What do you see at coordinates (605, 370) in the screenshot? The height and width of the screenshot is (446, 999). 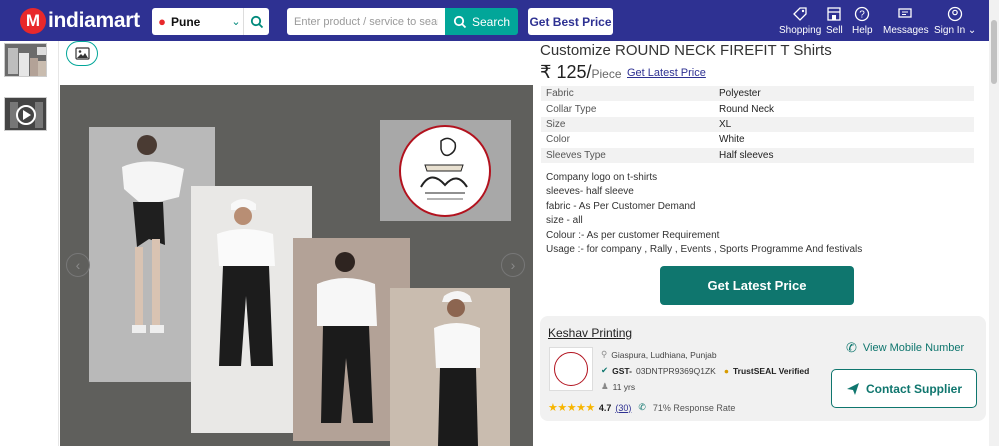 I see `verified-check-icon: ✔` at bounding box center [605, 370].